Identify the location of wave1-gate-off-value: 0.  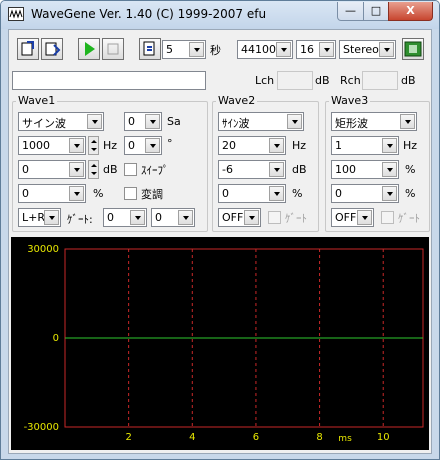
(158, 217).